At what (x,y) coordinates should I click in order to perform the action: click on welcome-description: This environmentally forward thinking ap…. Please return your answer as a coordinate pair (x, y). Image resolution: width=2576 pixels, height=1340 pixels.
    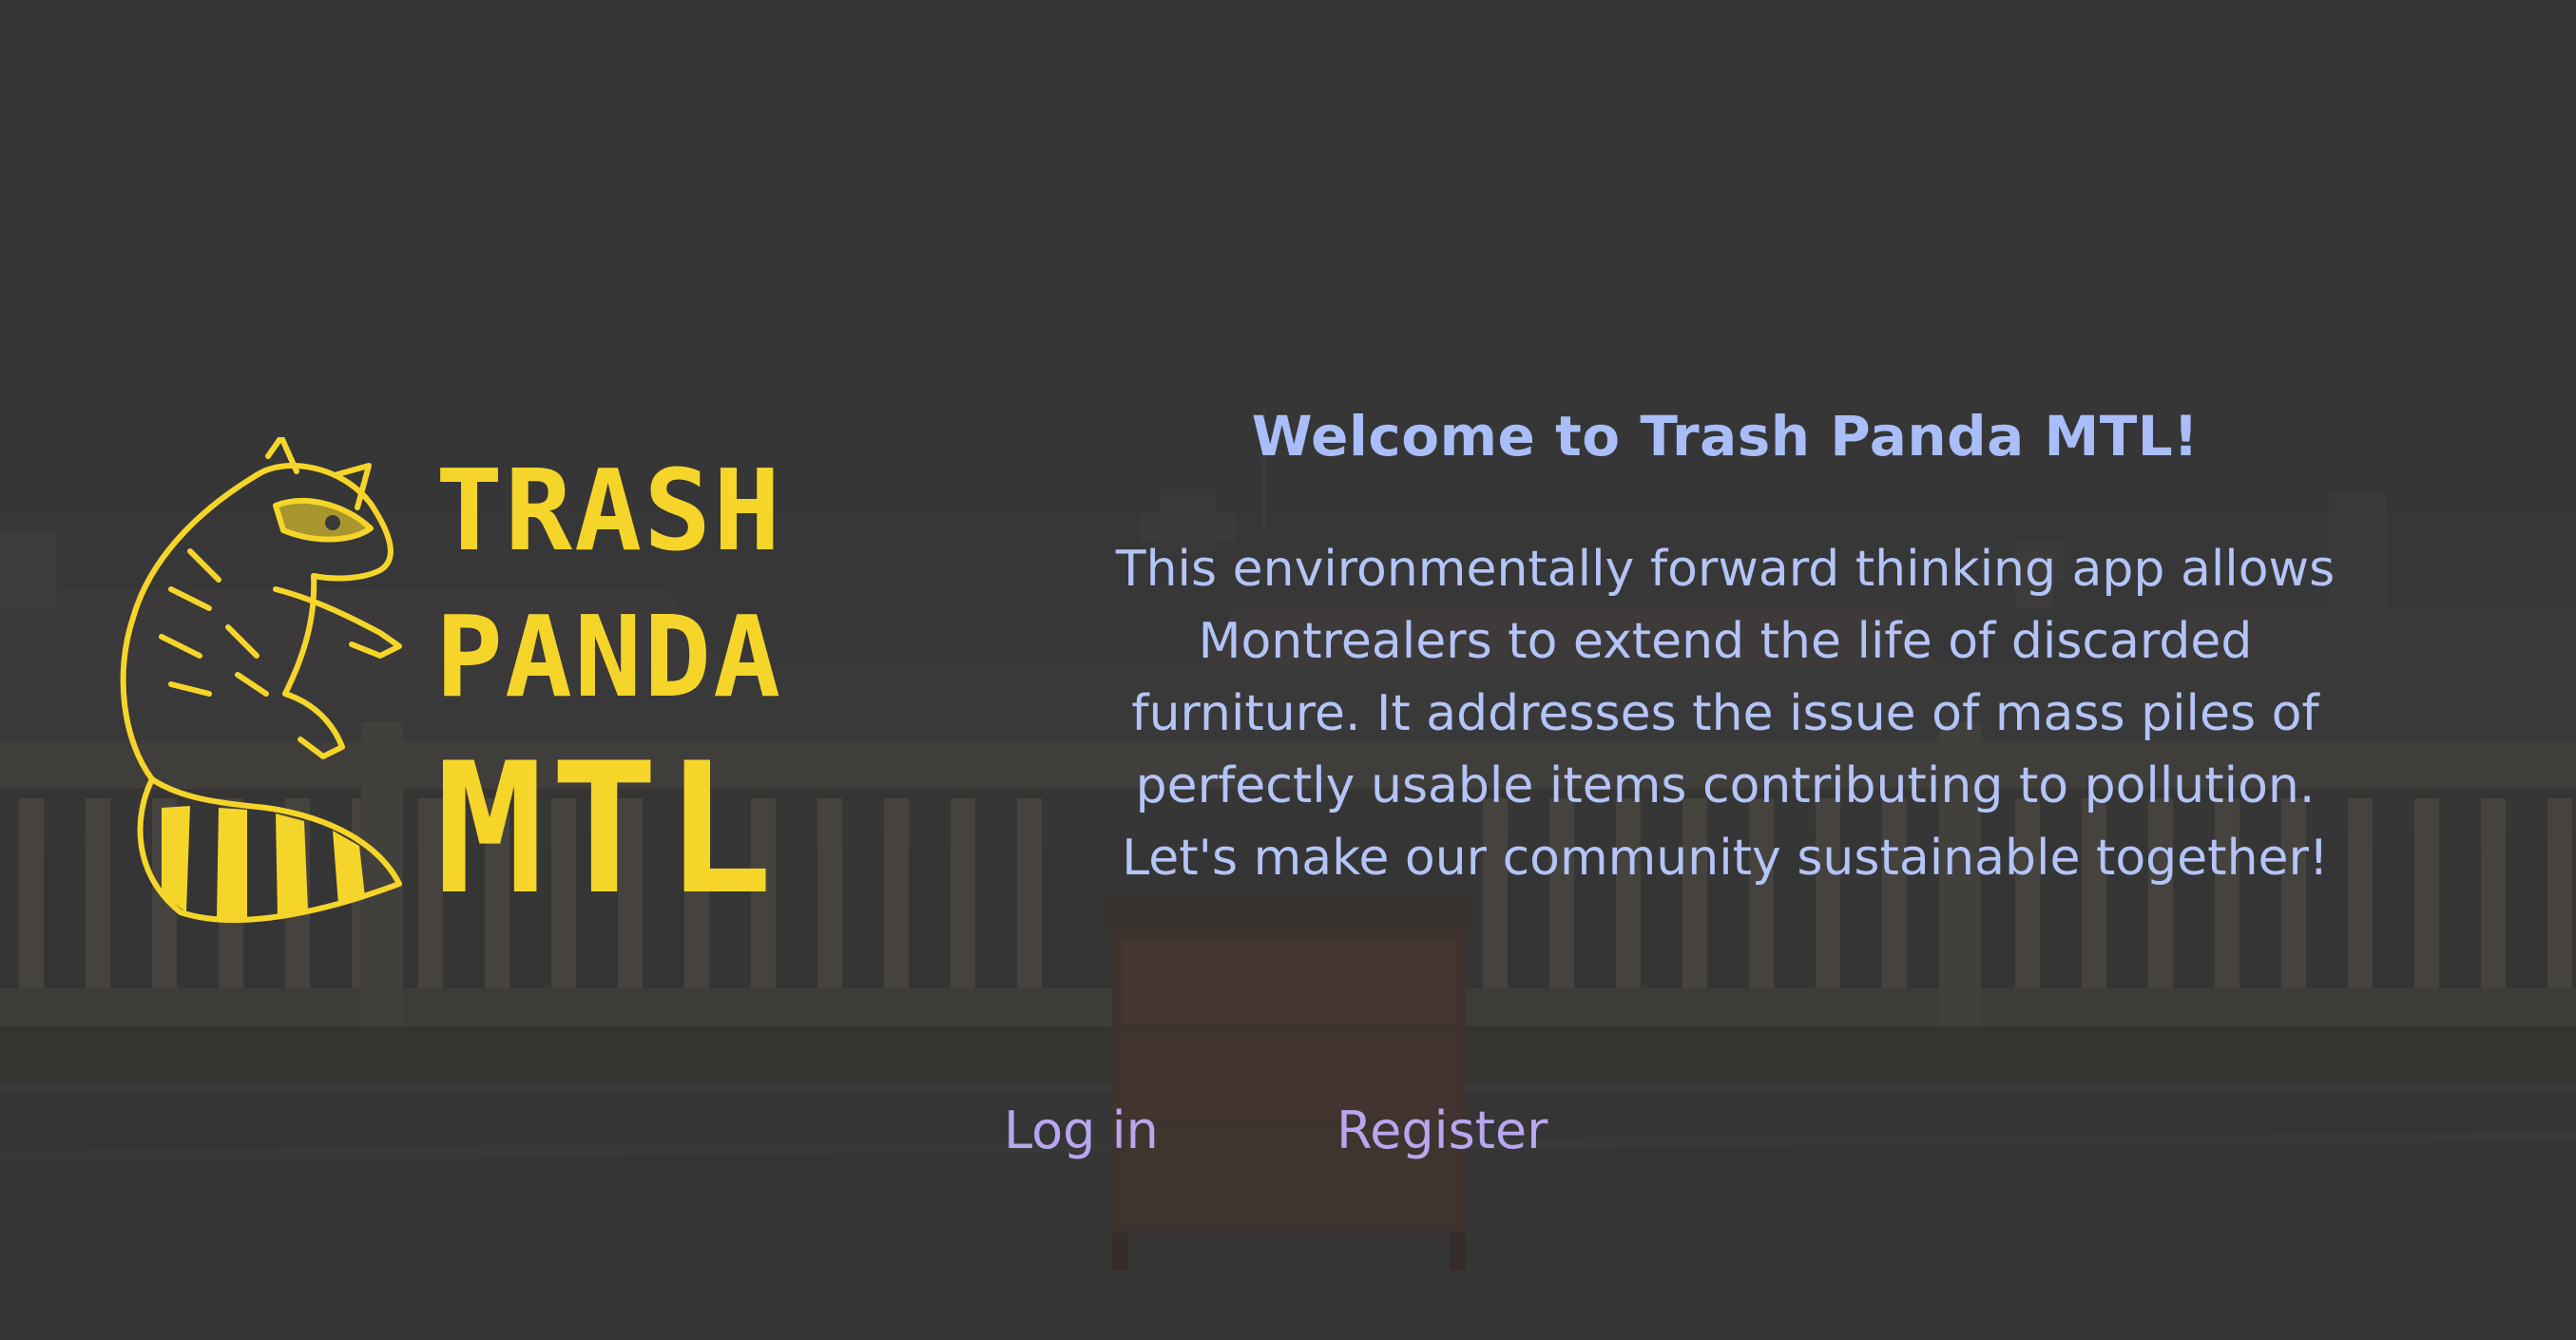
    Looking at the image, I should click on (1726, 713).